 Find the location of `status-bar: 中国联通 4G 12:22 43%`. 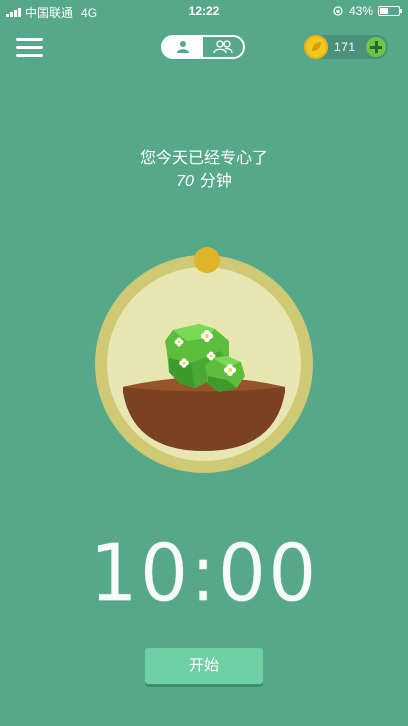

status-bar: 中国联通 4G 12:22 43% is located at coordinates (204, 11).